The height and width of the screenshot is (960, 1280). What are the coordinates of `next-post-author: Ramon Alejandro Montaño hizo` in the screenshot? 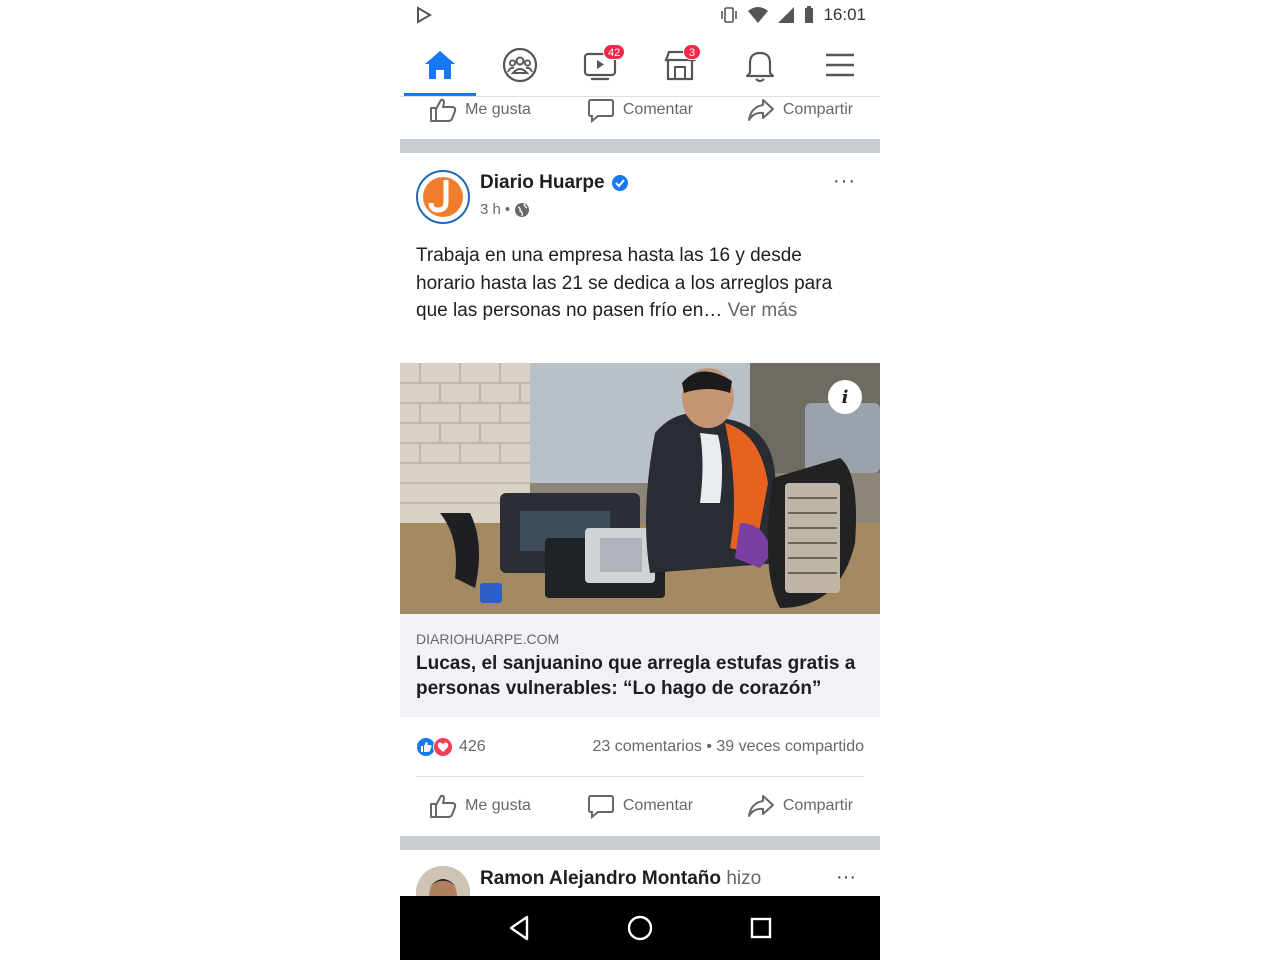 It's located at (620, 879).